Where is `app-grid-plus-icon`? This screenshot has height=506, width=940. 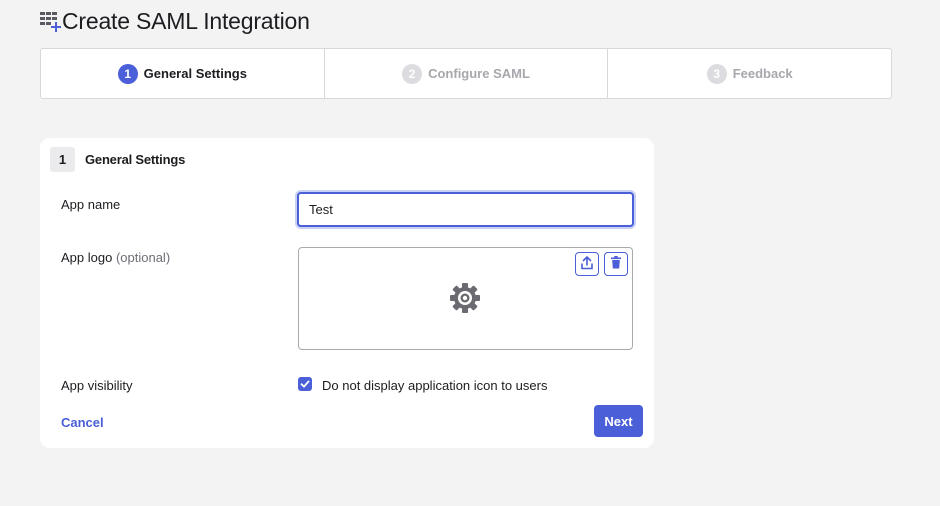 app-grid-plus-icon is located at coordinates (51, 21).